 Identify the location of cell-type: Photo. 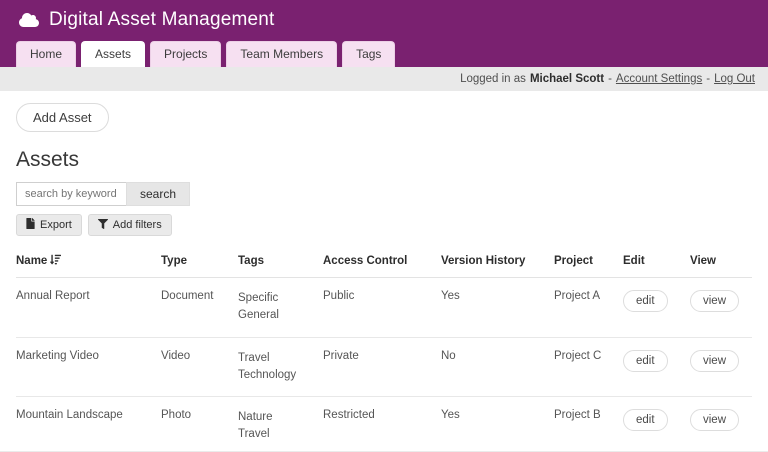
(199, 423).